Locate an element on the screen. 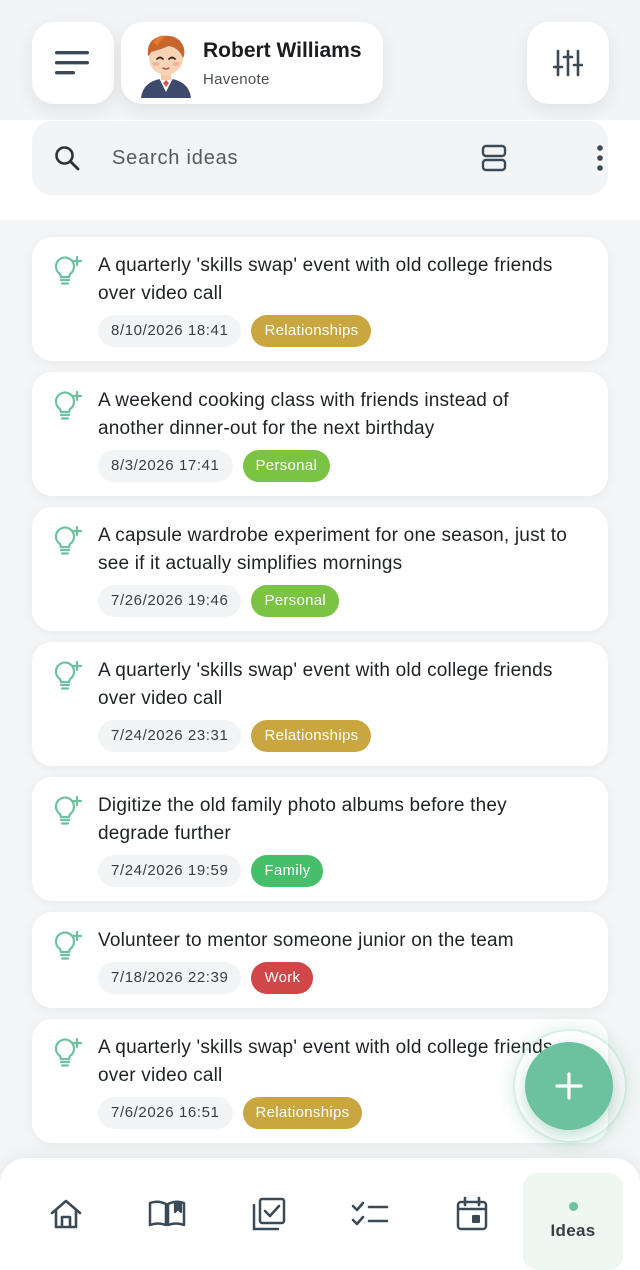  sliders-icon is located at coordinates (568, 63).